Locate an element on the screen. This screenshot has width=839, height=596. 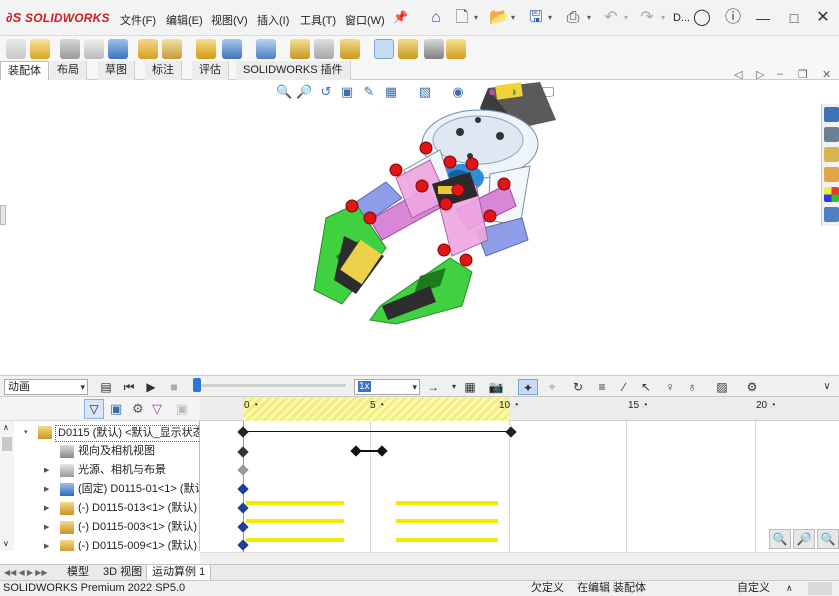
previous-view-icon: ↺ is located at coordinates (326, 92).